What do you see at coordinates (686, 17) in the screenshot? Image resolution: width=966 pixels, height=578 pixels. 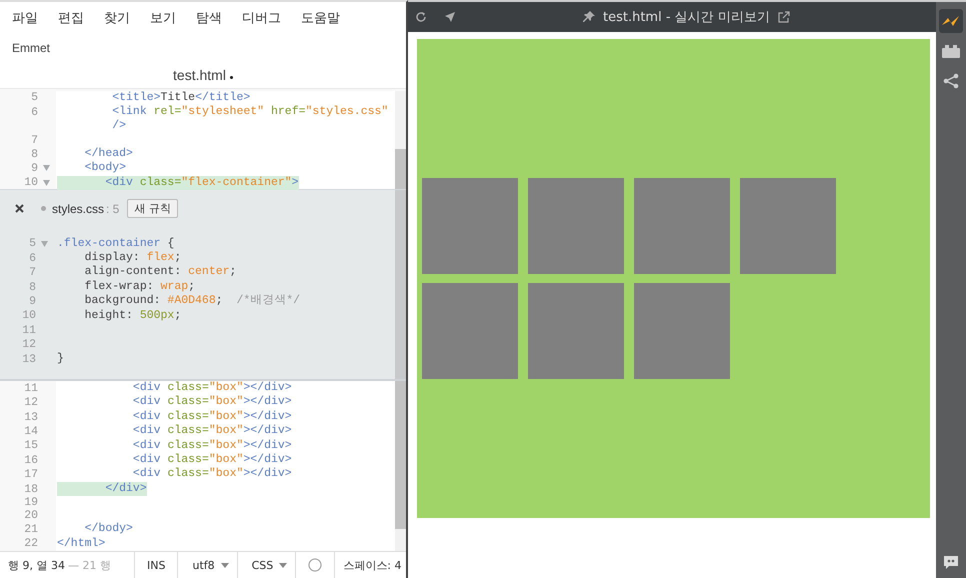 I see `preview-title: test.html - 실시간 미리보기` at bounding box center [686, 17].